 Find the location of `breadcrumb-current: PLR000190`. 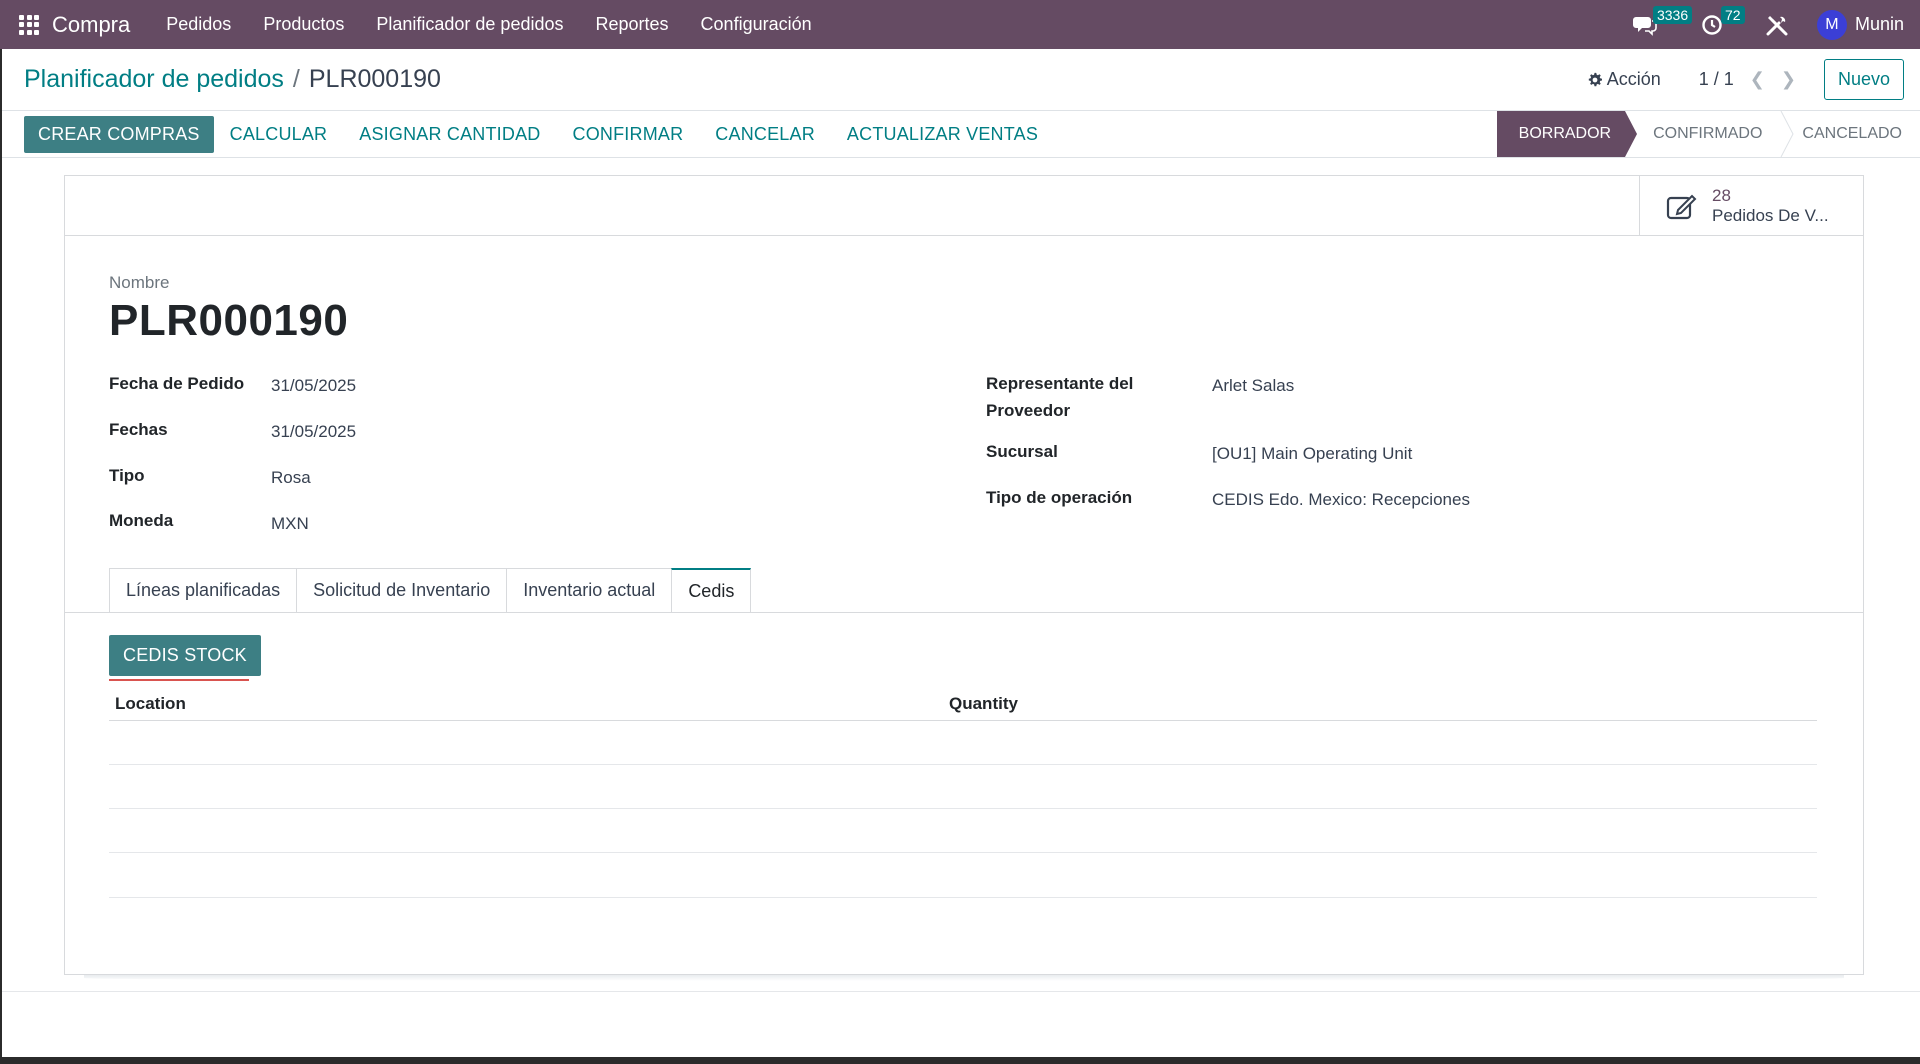

breadcrumb-current: PLR000190 is located at coordinates (374, 79).